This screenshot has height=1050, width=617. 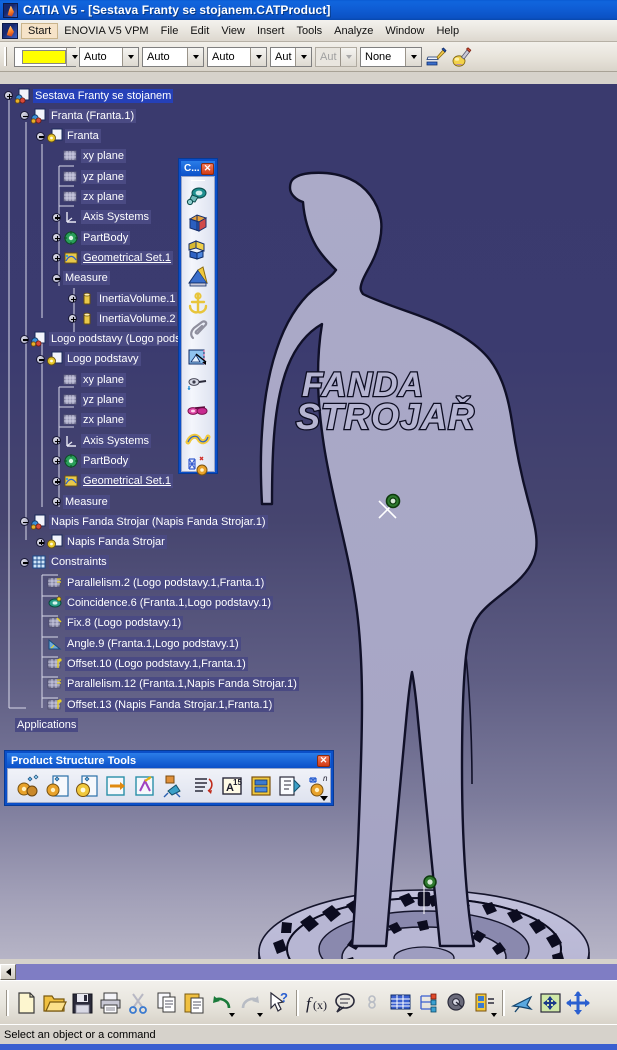 I want to click on tree-node: Logo podstavy, so click(x=88, y=359).